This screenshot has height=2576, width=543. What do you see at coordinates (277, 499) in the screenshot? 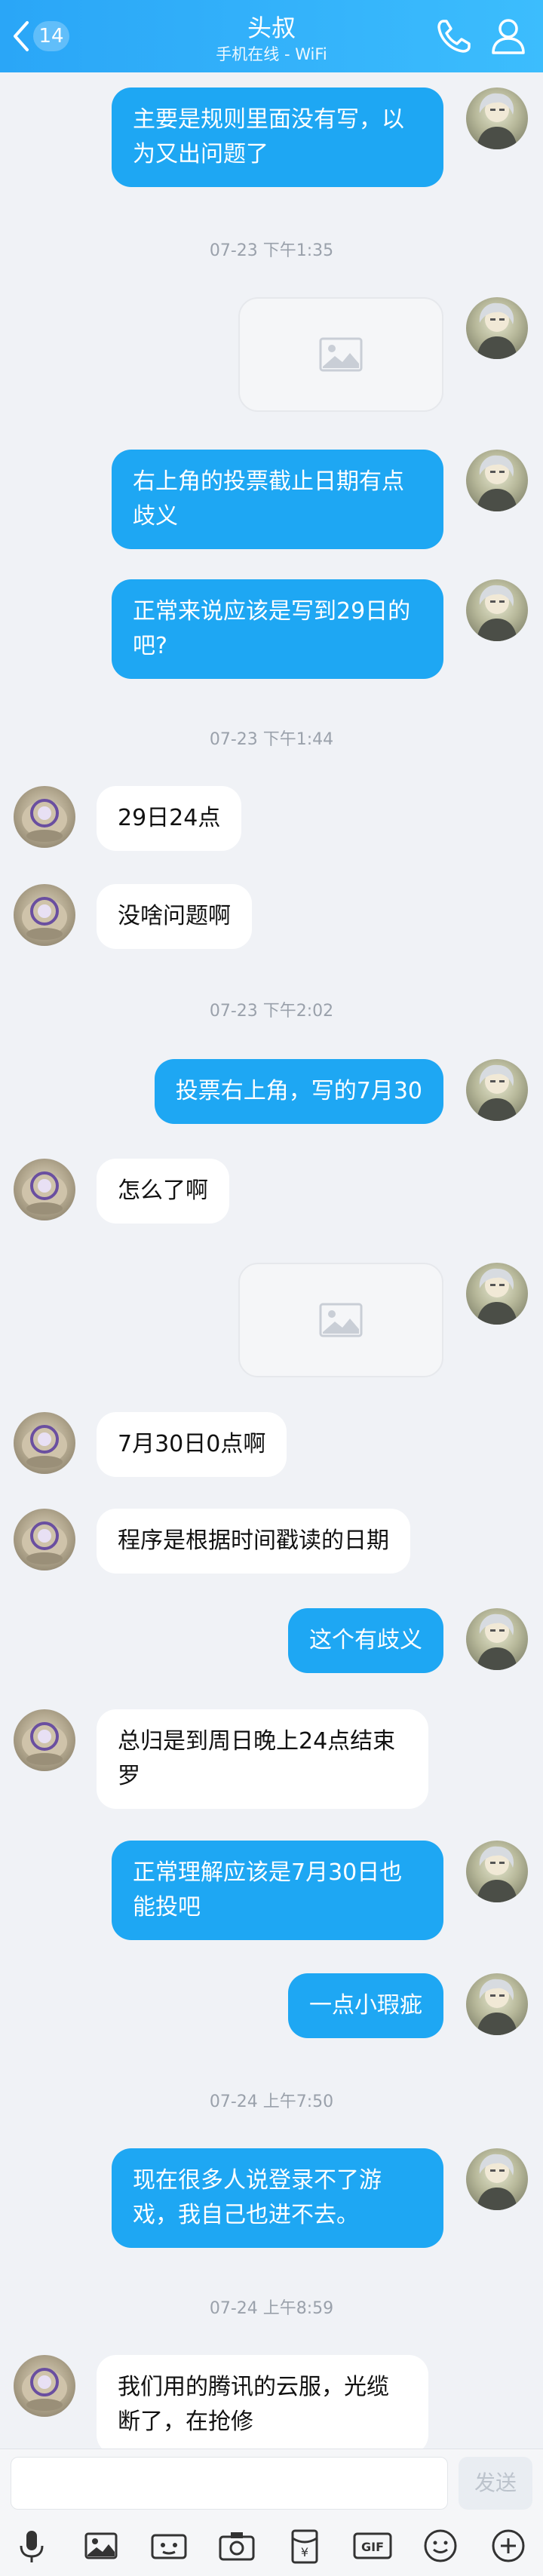
I see `message-bubble: 右上角的投票截止日期有点歧义` at bounding box center [277, 499].